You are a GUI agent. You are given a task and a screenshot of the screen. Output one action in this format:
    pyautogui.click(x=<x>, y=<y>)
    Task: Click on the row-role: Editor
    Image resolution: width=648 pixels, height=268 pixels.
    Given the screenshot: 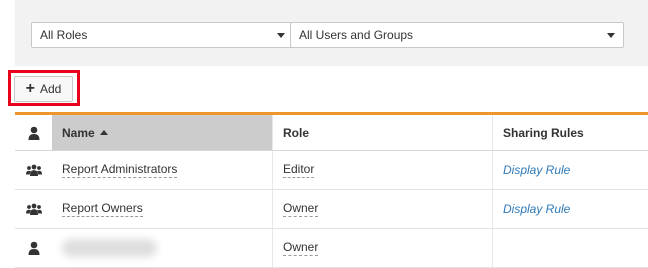 What is the action you would take?
    pyautogui.click(x=299, y=170)
    